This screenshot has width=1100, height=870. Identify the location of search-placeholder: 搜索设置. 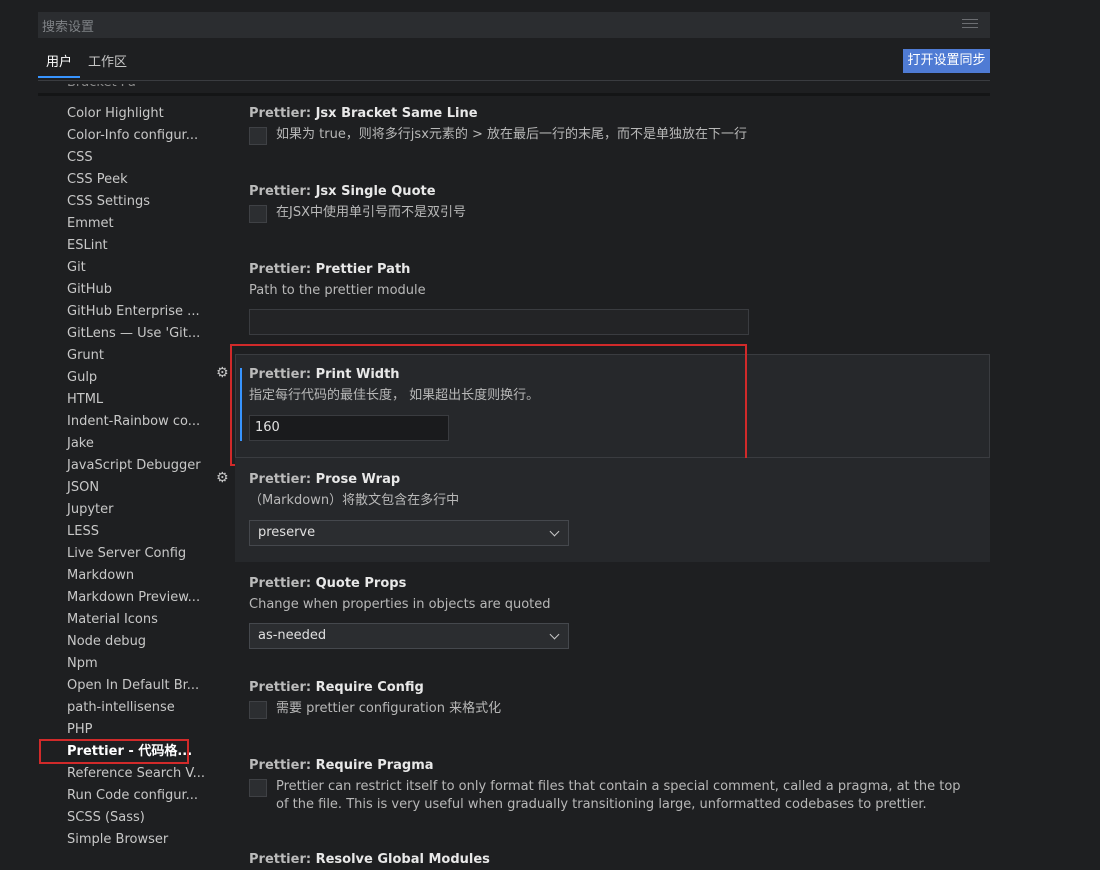
(68, 27).